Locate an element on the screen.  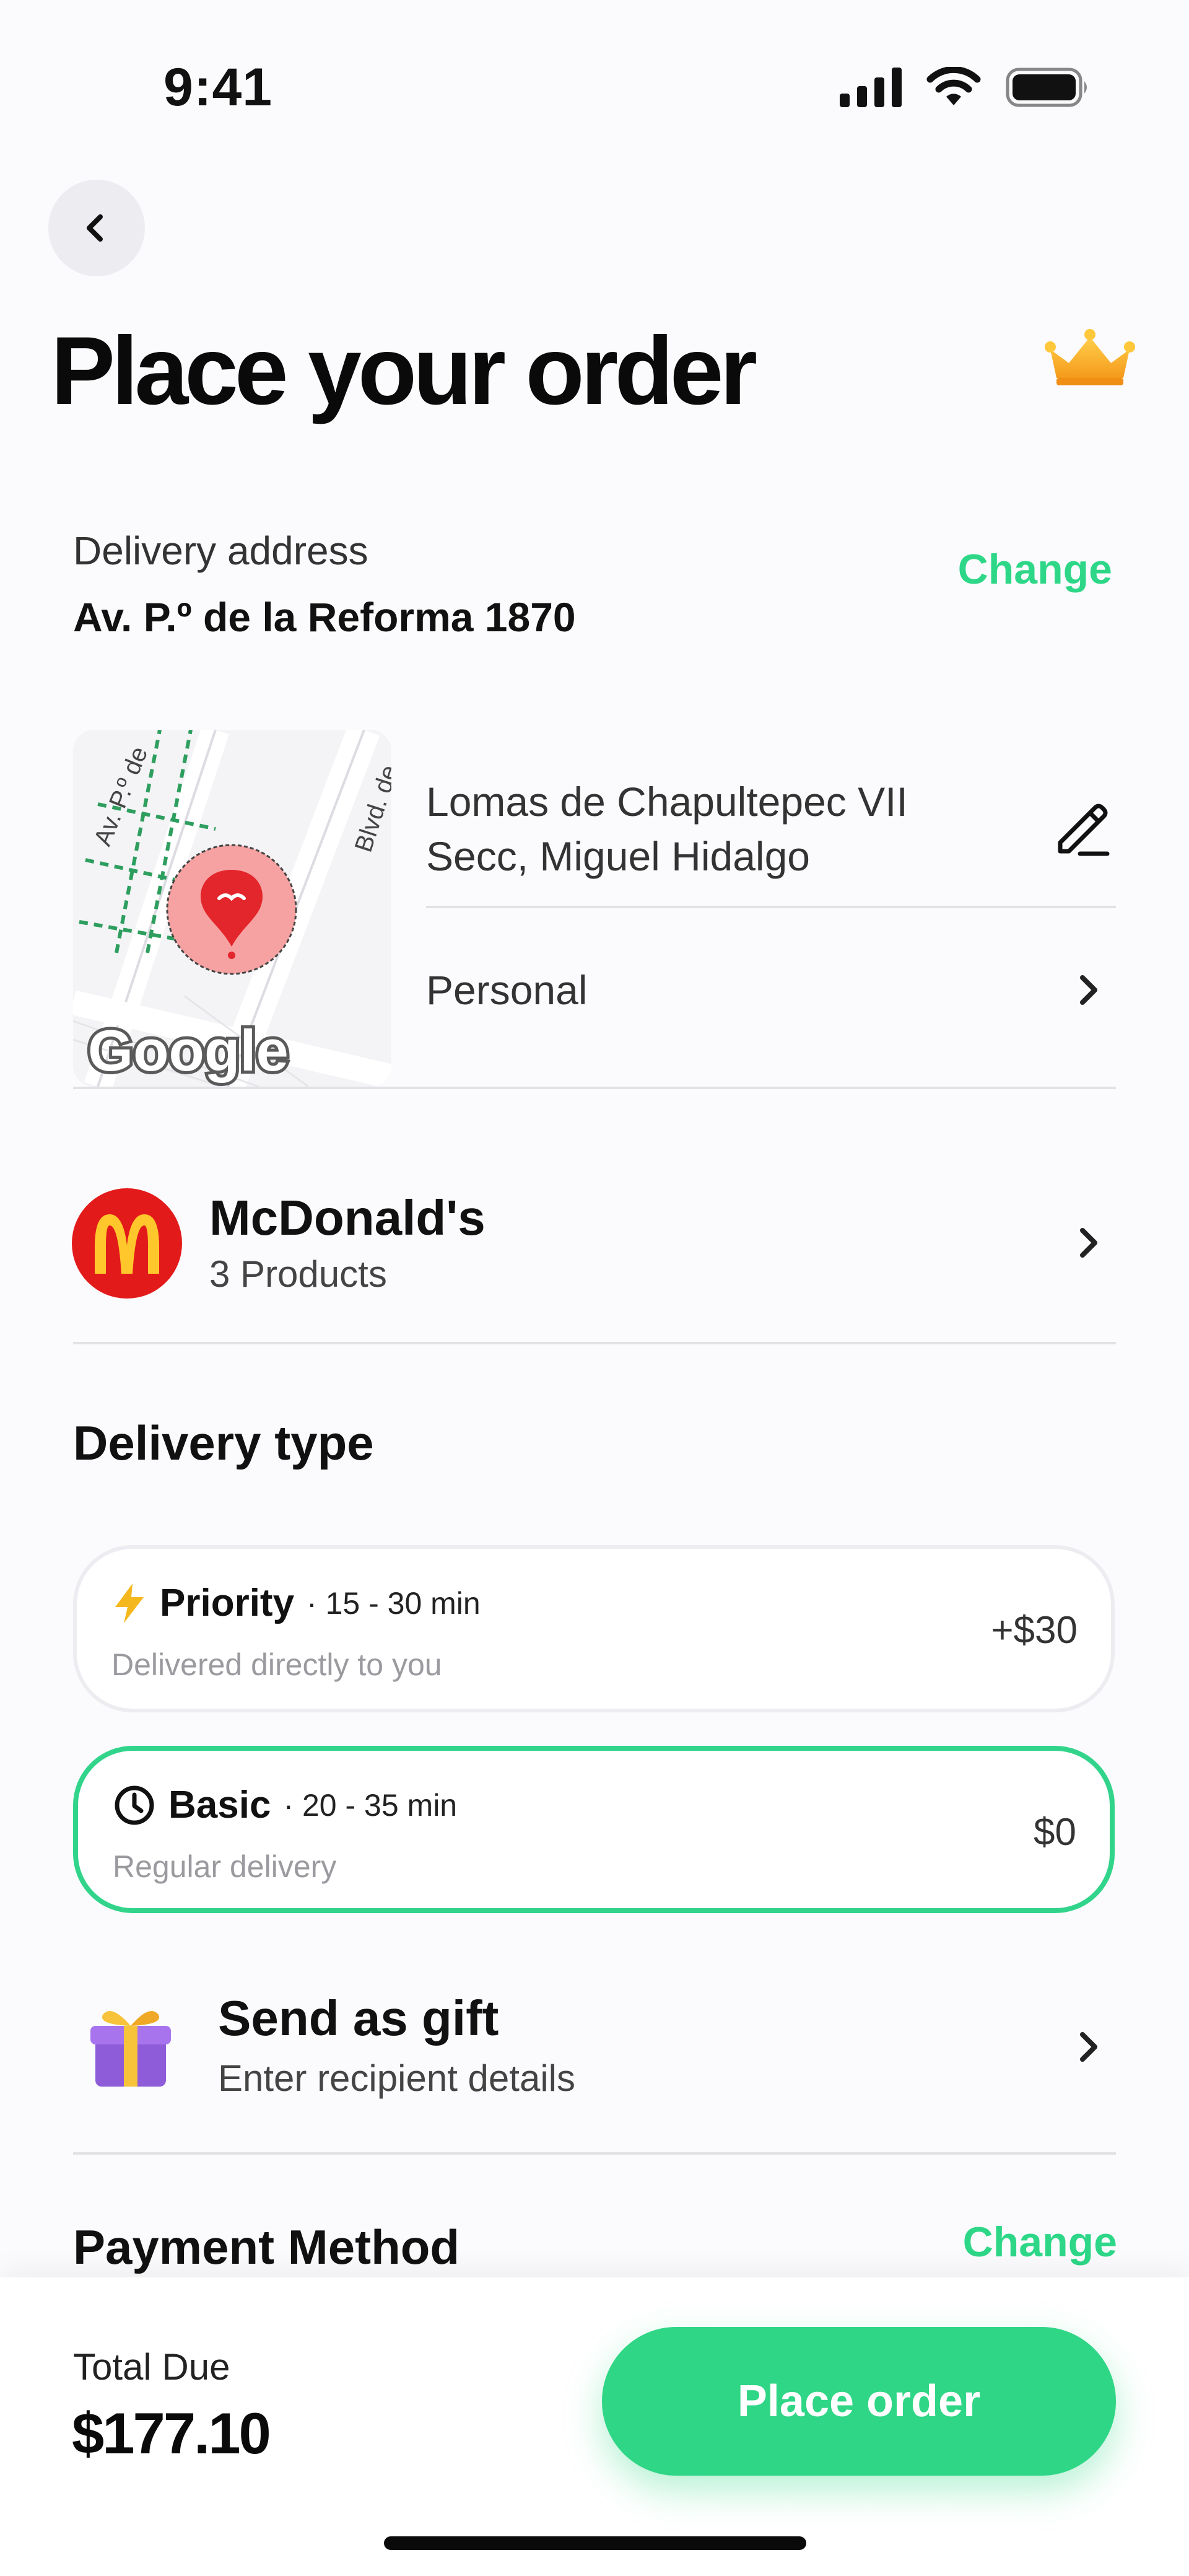
crown-icon is located at coordinates (1090, 359).